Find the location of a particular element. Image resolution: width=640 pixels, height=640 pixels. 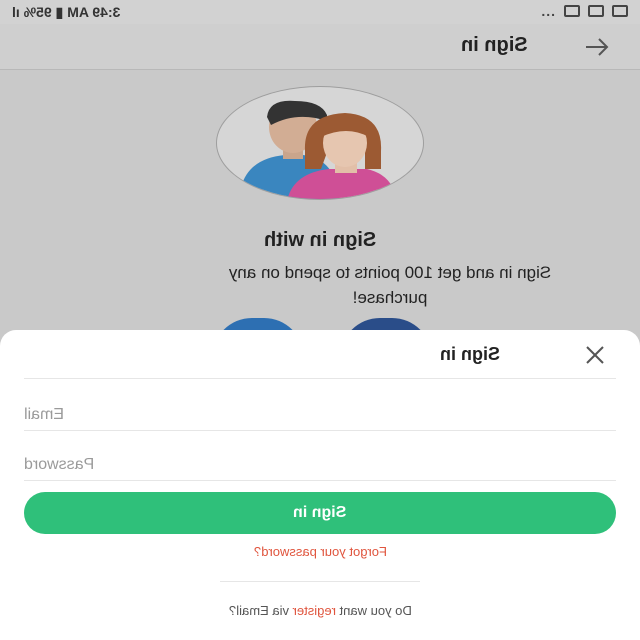

register-prompt: Do you want register via Email? is located at coordinates (320, 610).